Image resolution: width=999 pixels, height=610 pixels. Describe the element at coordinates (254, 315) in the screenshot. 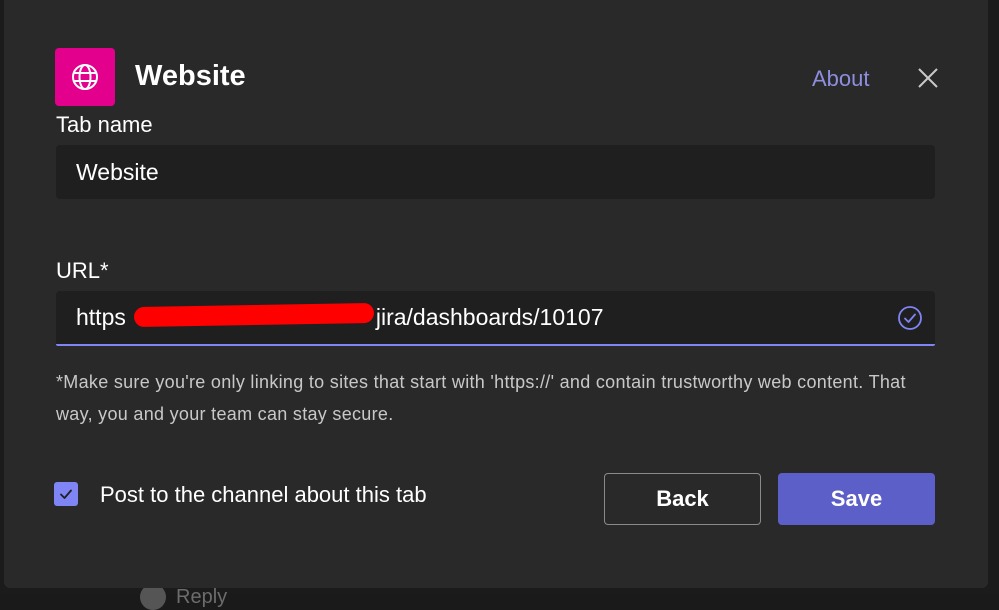

I see `redaction-mark` at that location.